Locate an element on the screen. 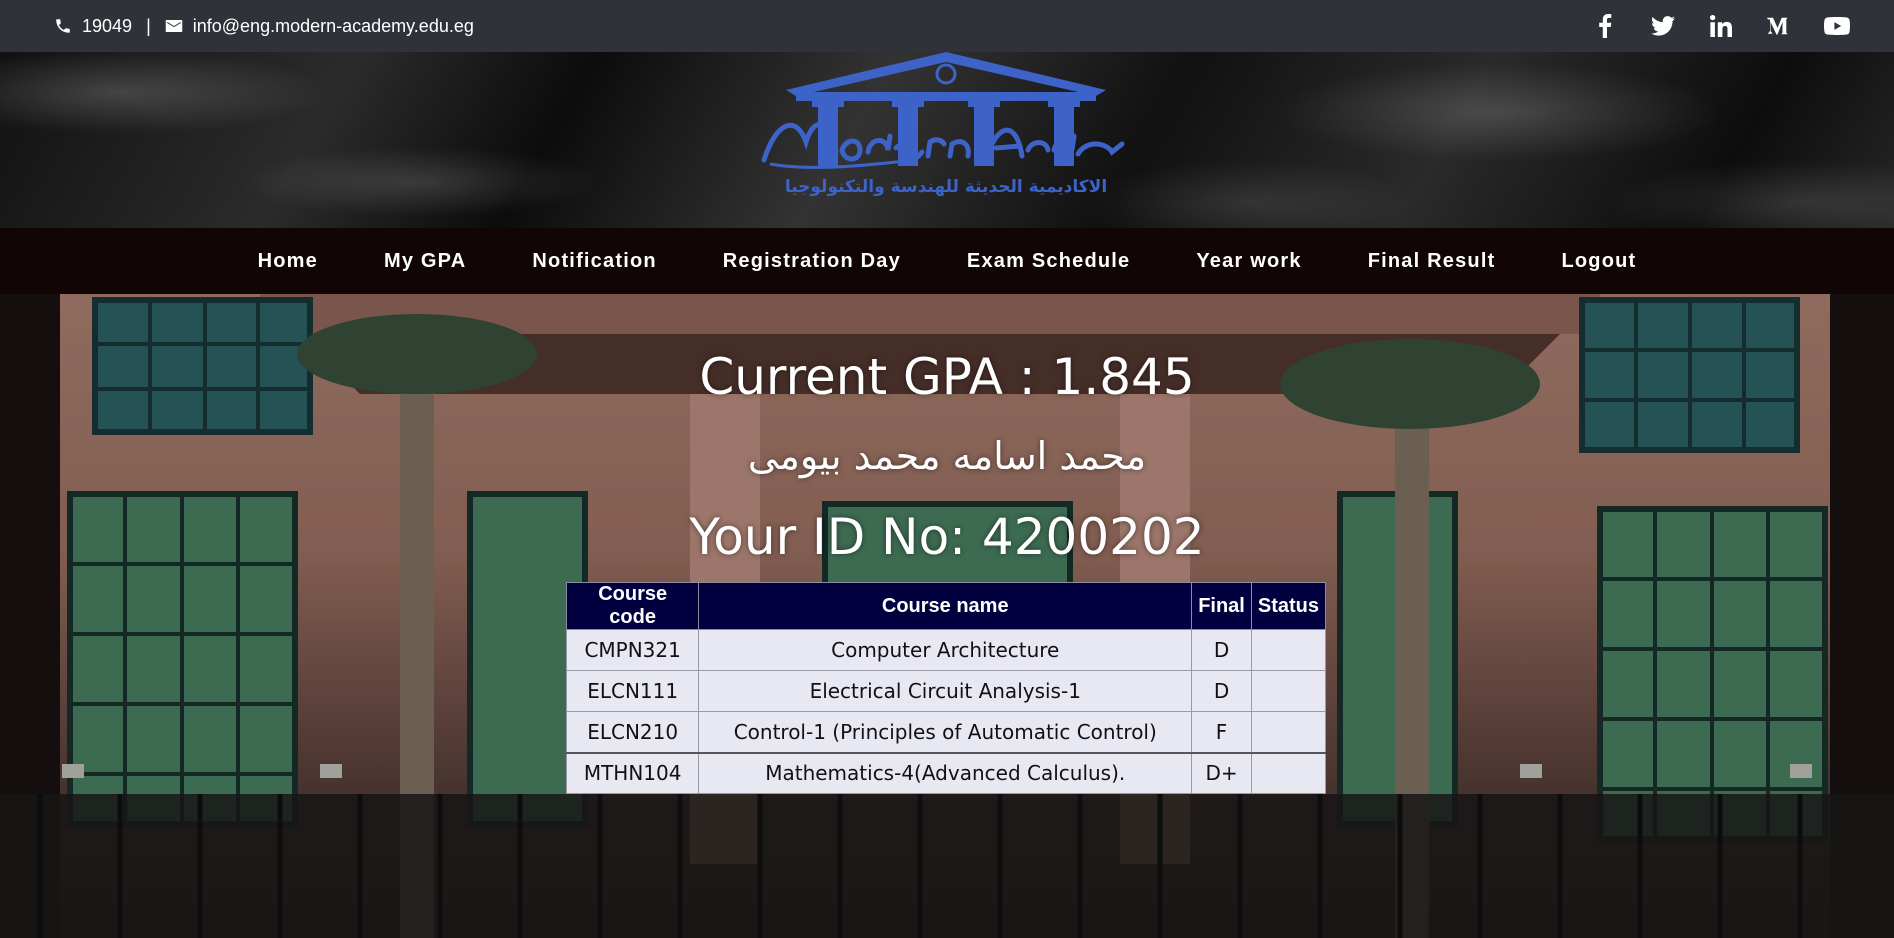  table-header-row: Course code Course name Final Status is located at coordinates (946, 606).